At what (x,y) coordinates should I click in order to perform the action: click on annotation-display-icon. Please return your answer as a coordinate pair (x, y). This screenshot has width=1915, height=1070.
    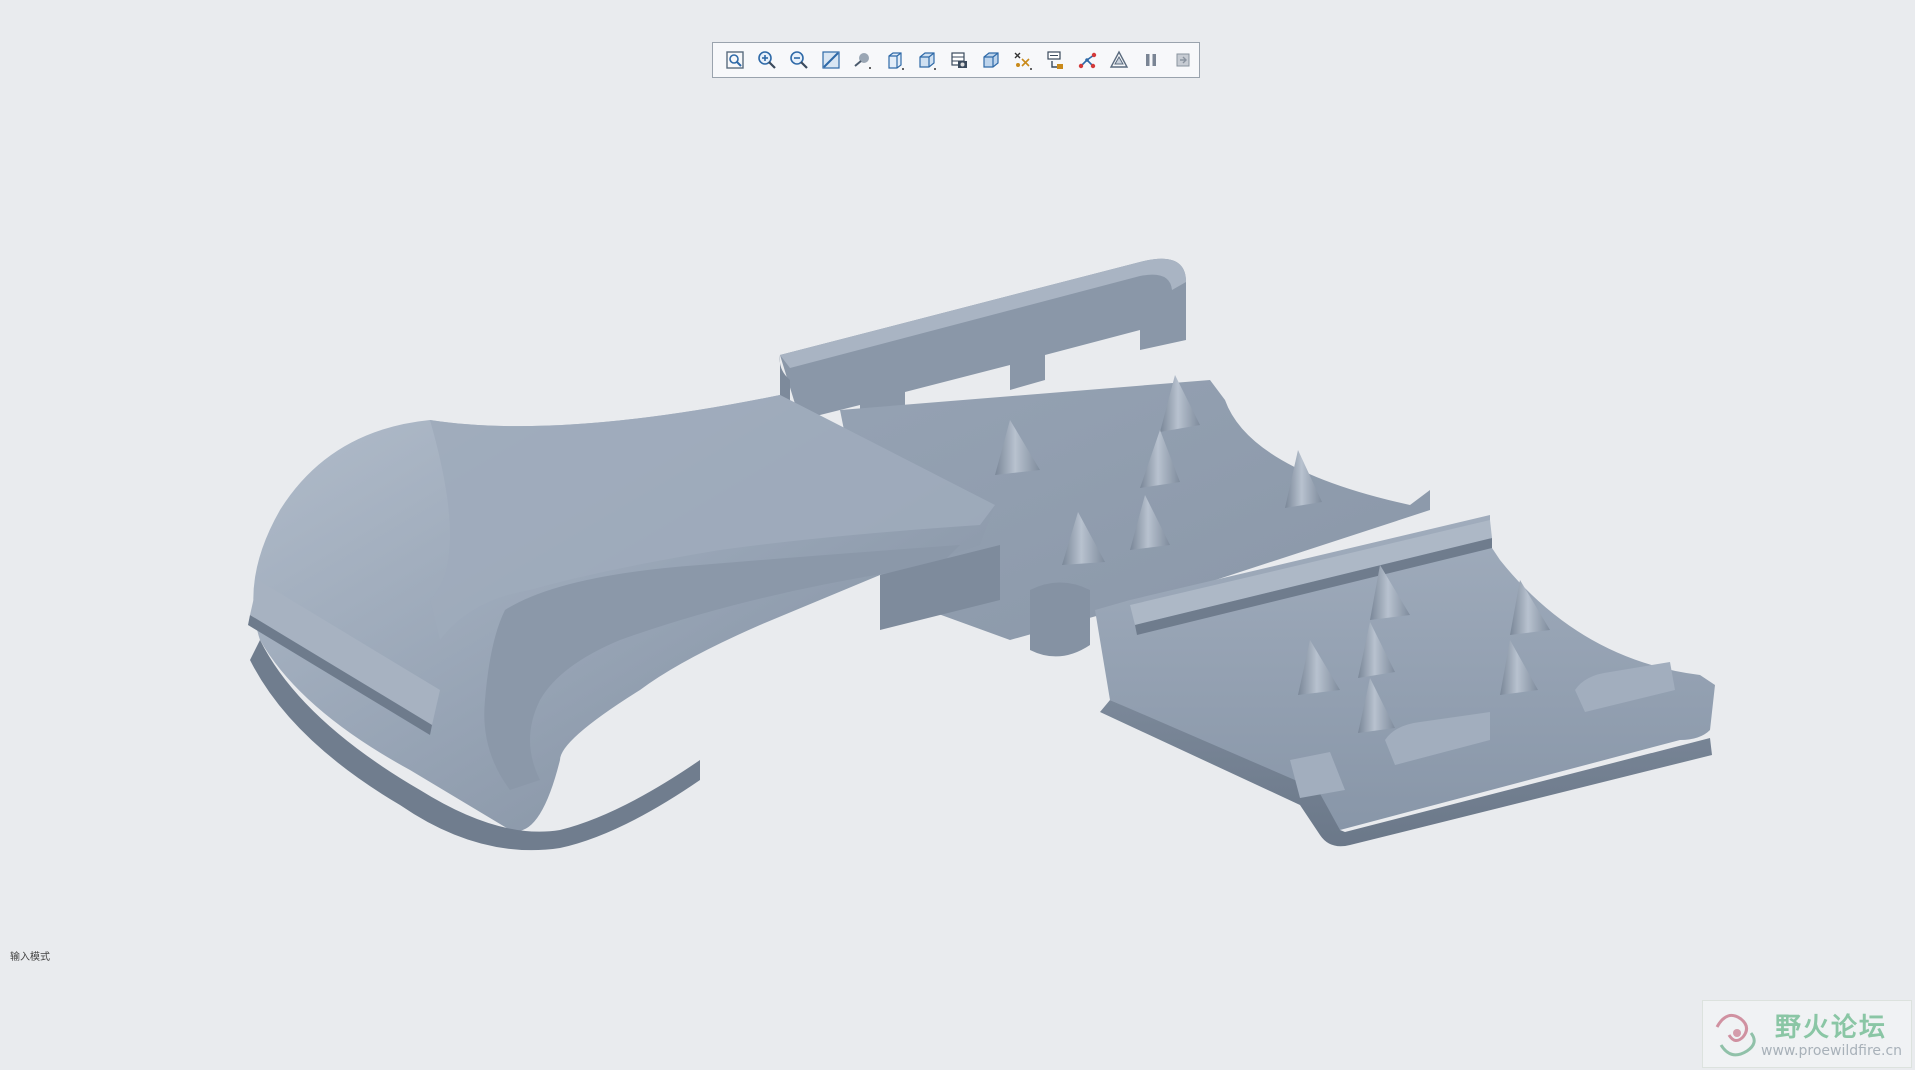
    Looking at the image, I should click on (1055, 60).